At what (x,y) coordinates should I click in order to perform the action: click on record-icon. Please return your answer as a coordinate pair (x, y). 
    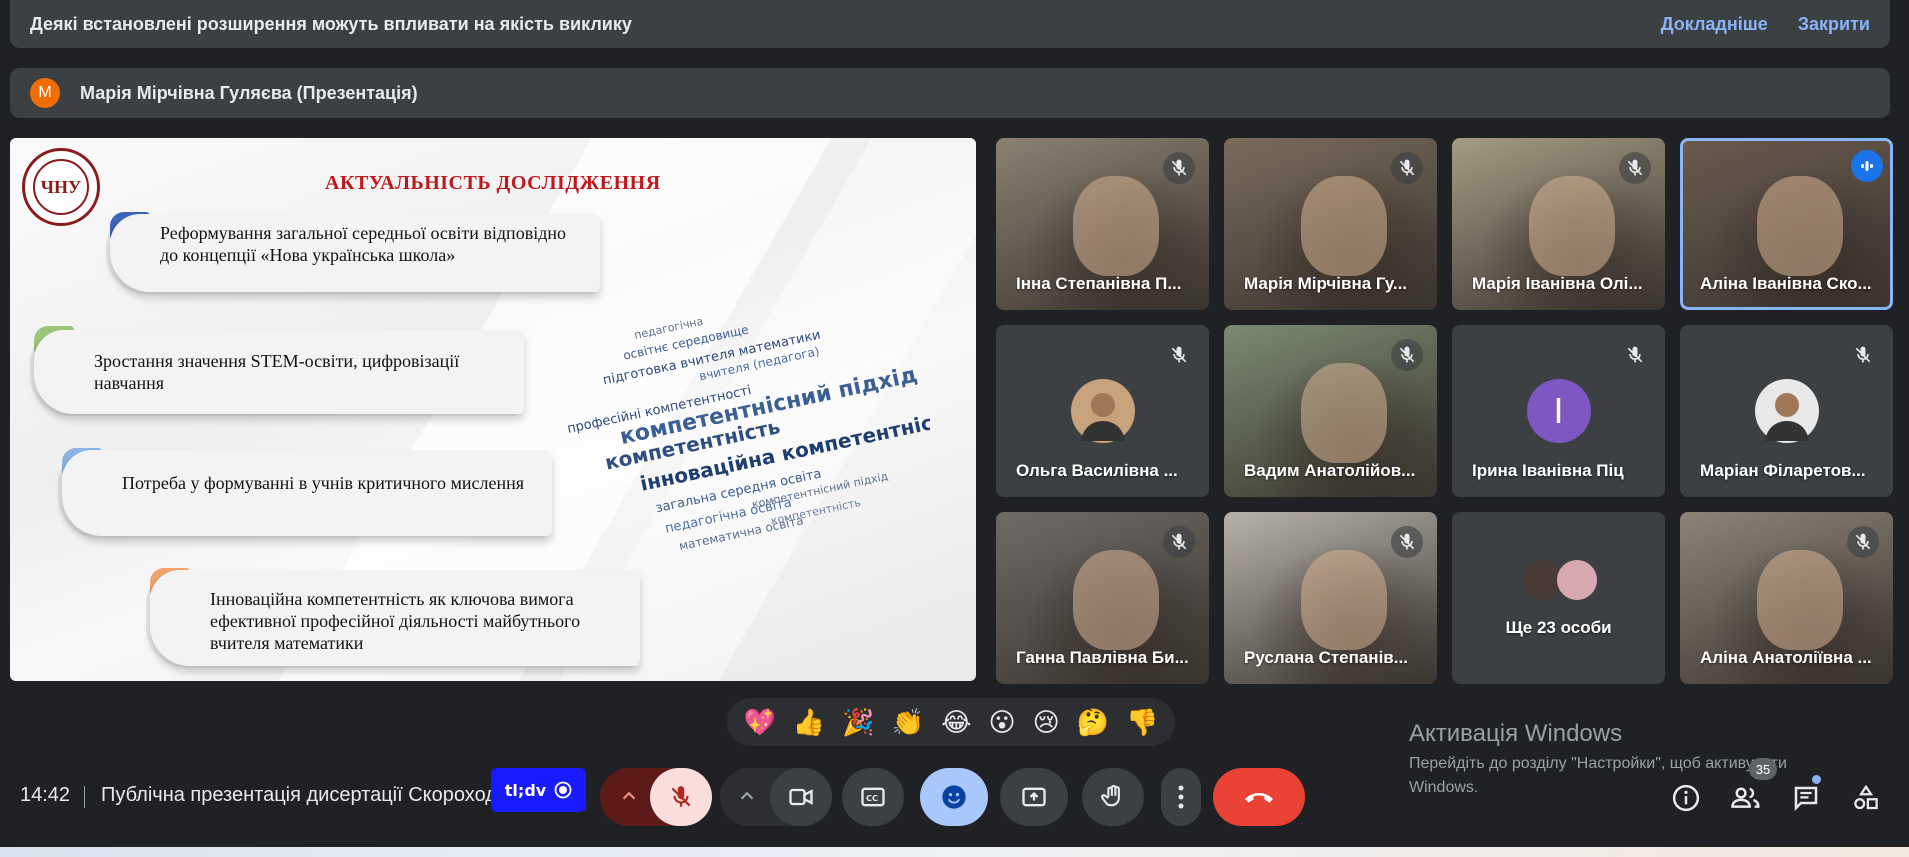
    Looking at the image, I should click on (563, 790).